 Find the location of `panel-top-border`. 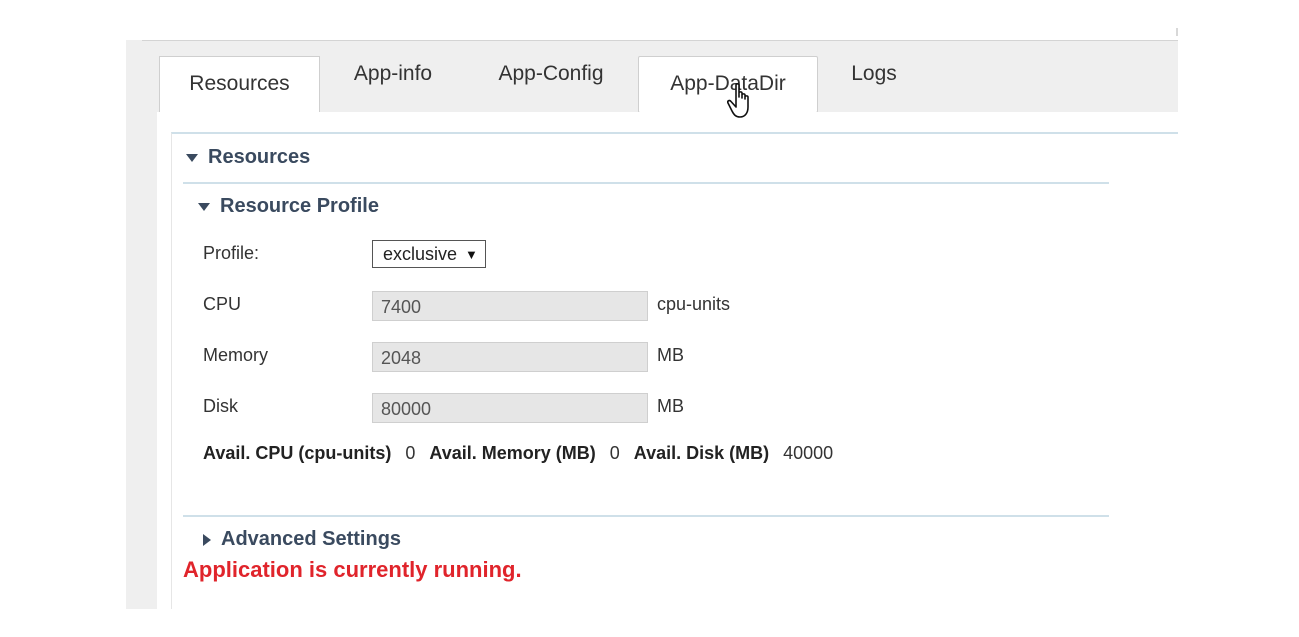

panel-top-border is located at coordinates (660, 40).